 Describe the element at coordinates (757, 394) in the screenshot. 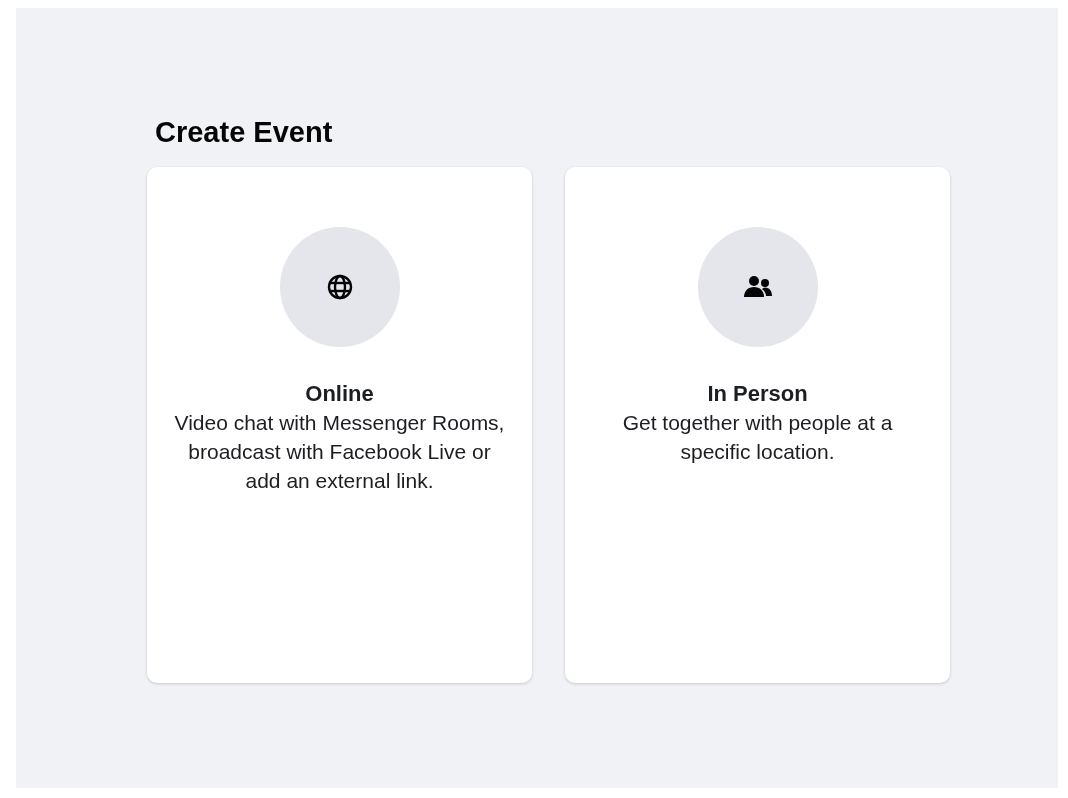

I see `card-title: In Person` at that location.